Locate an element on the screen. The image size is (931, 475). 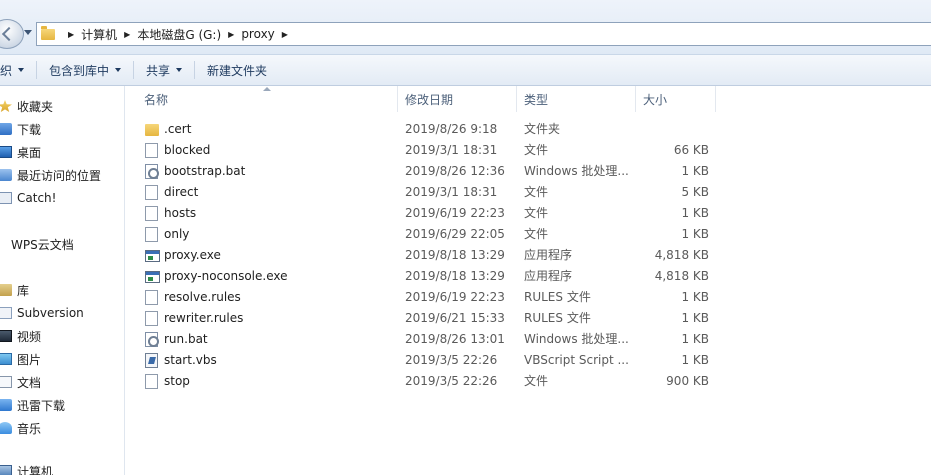
nav-music-label: 音乐 is located at coordinates (29, 428).